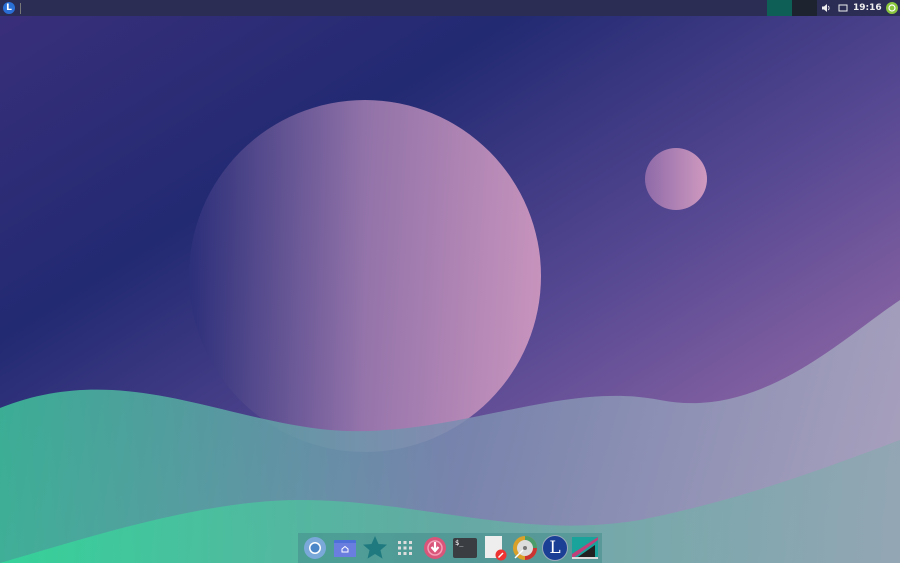  Describe the element at coordinates (843, 8) in the screenshot. I see `display-icon` at that location.